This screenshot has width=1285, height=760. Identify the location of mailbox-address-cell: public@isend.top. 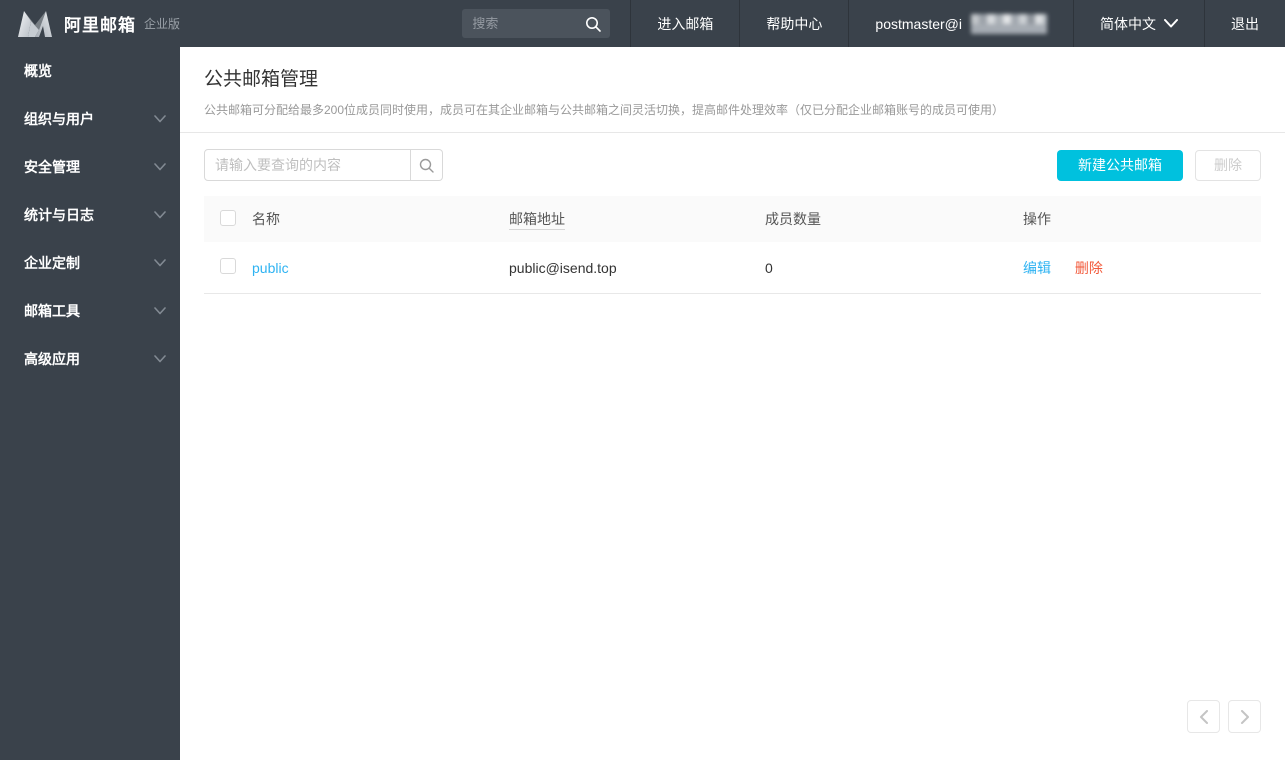
(563, 267).